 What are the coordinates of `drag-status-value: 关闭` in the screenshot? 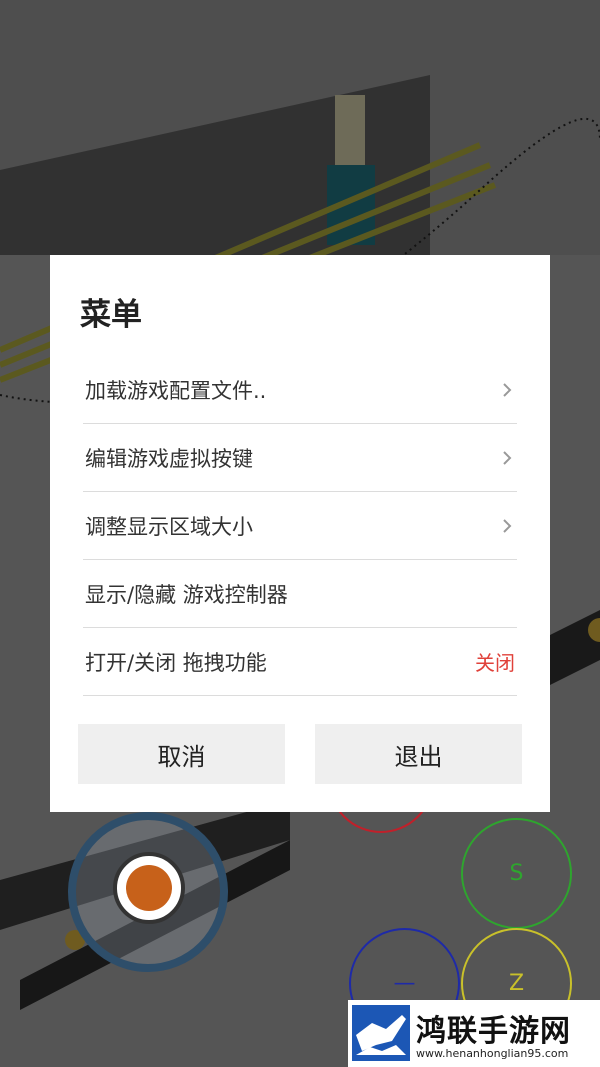 It's located at (495, 663).